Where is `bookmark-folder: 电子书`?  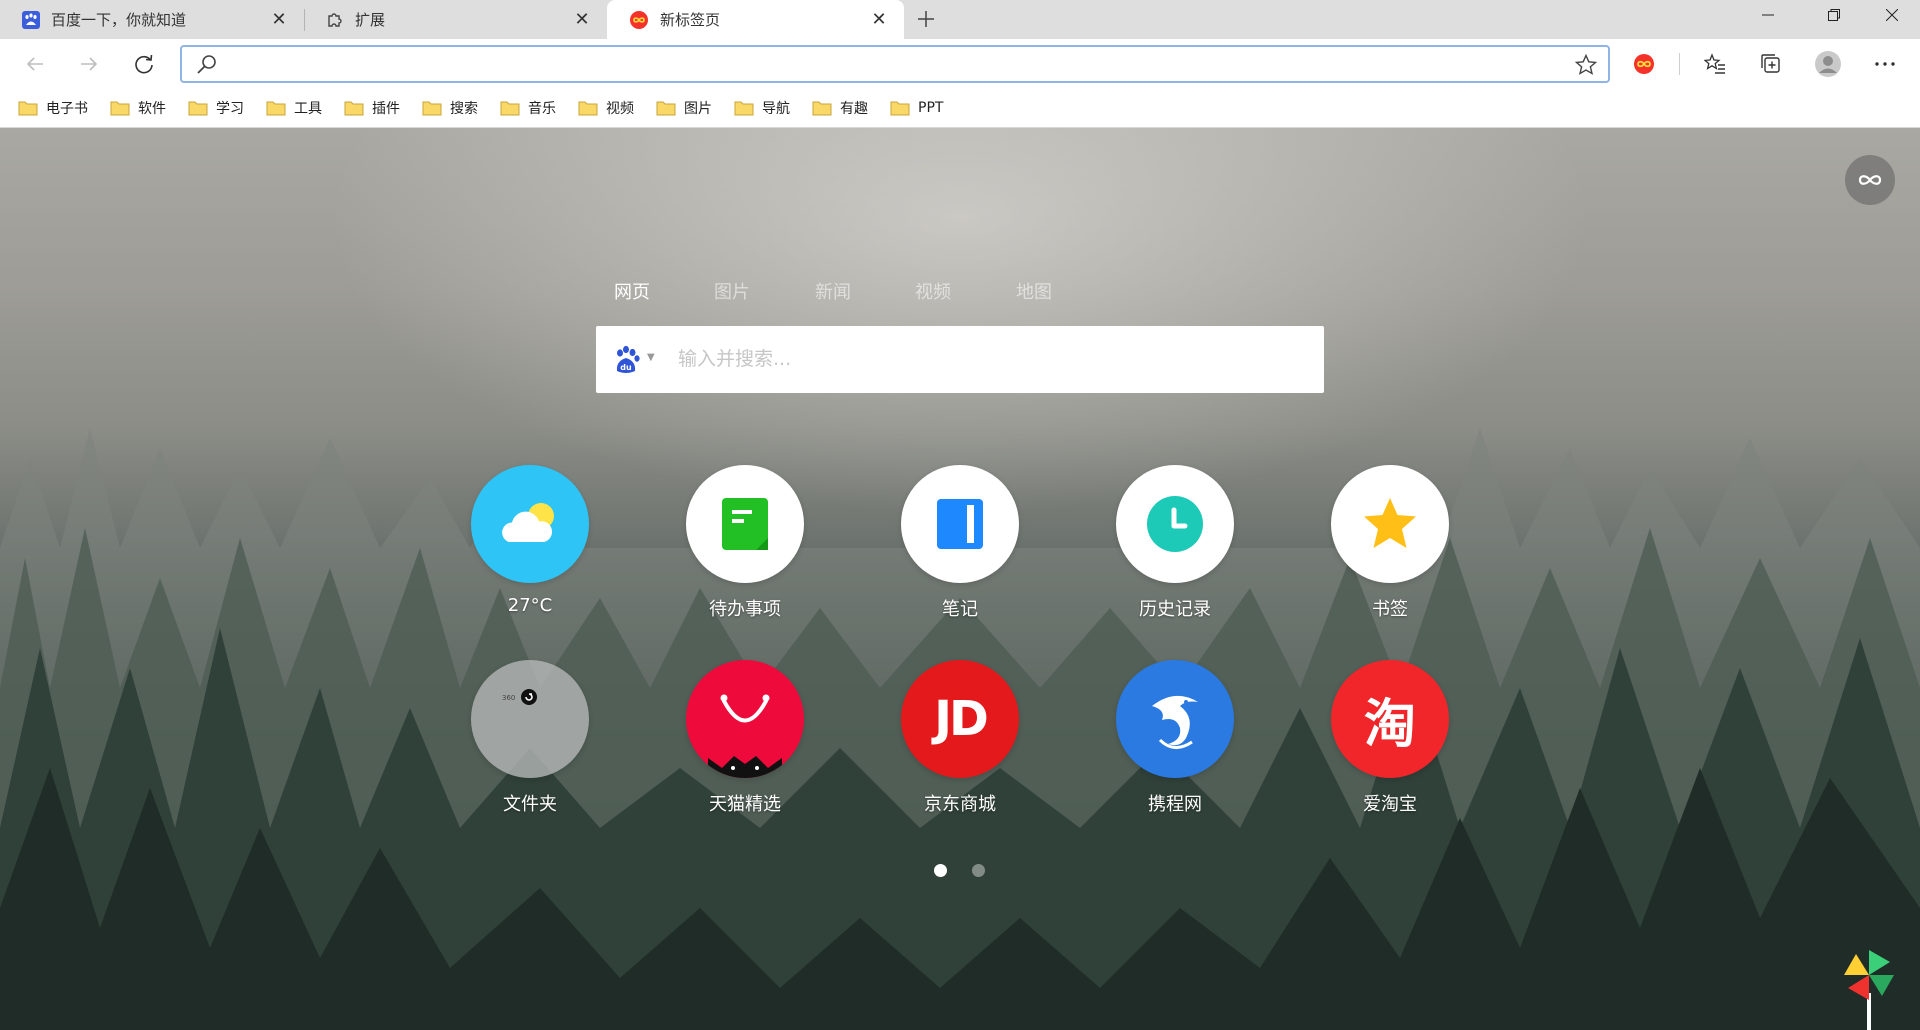 bookmark-folder: 电子书 is located at coordinates (57, 108).